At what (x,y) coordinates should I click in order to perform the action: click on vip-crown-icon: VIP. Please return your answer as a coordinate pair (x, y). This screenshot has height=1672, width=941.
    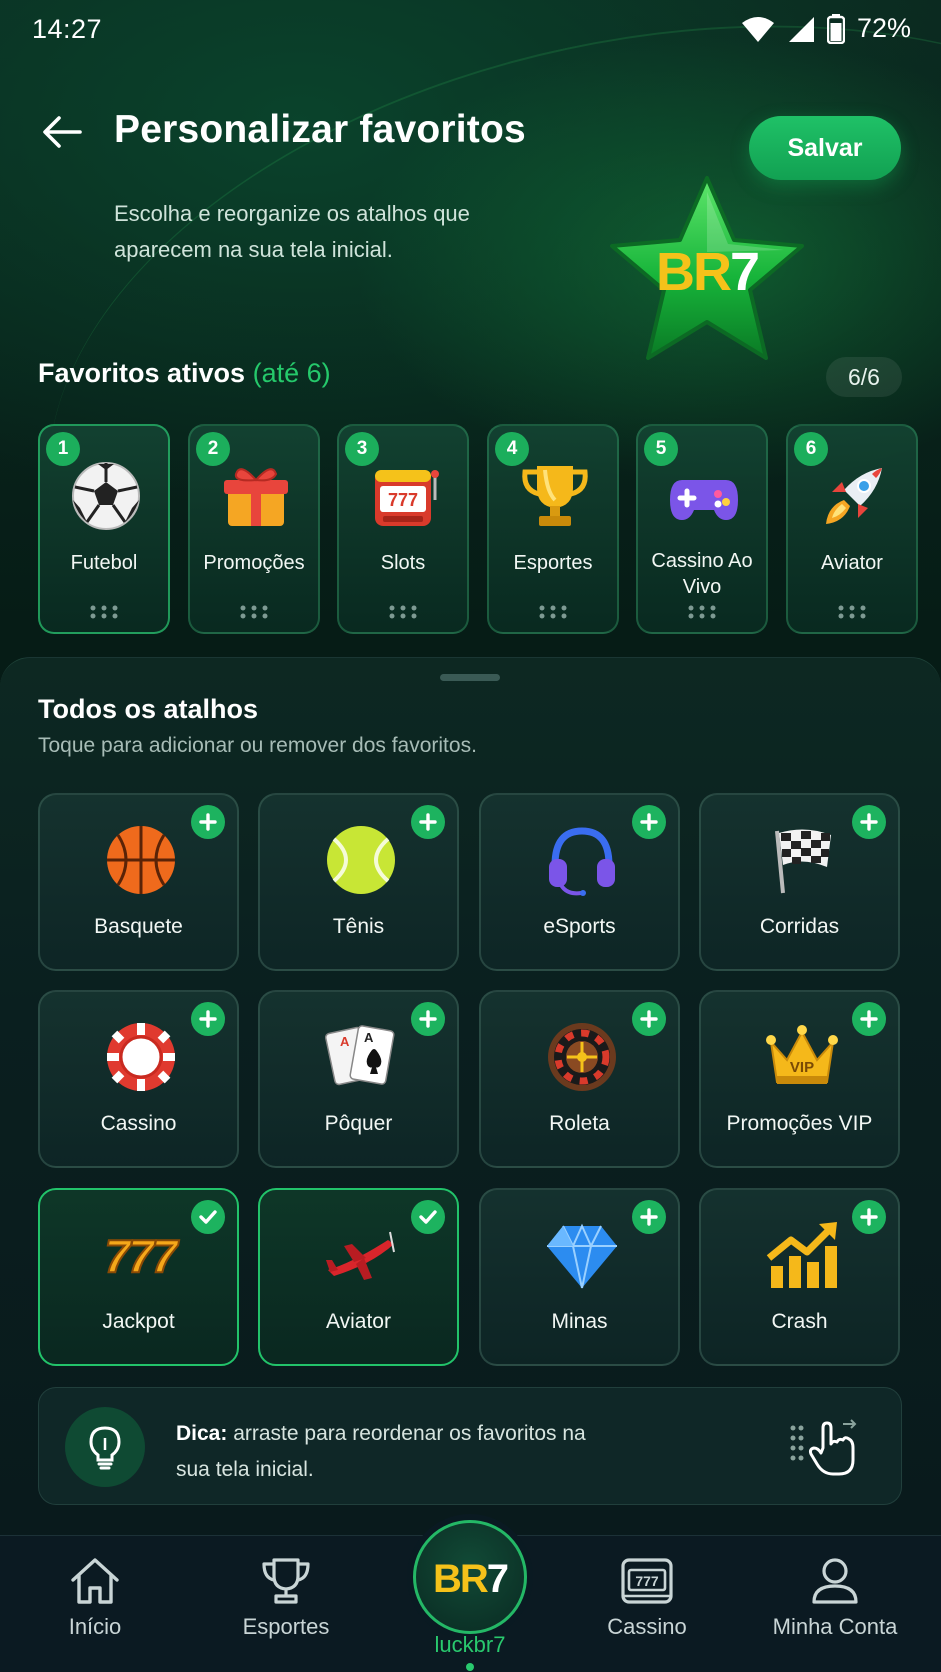
    Looking at the image, I should click on (802, 1054).